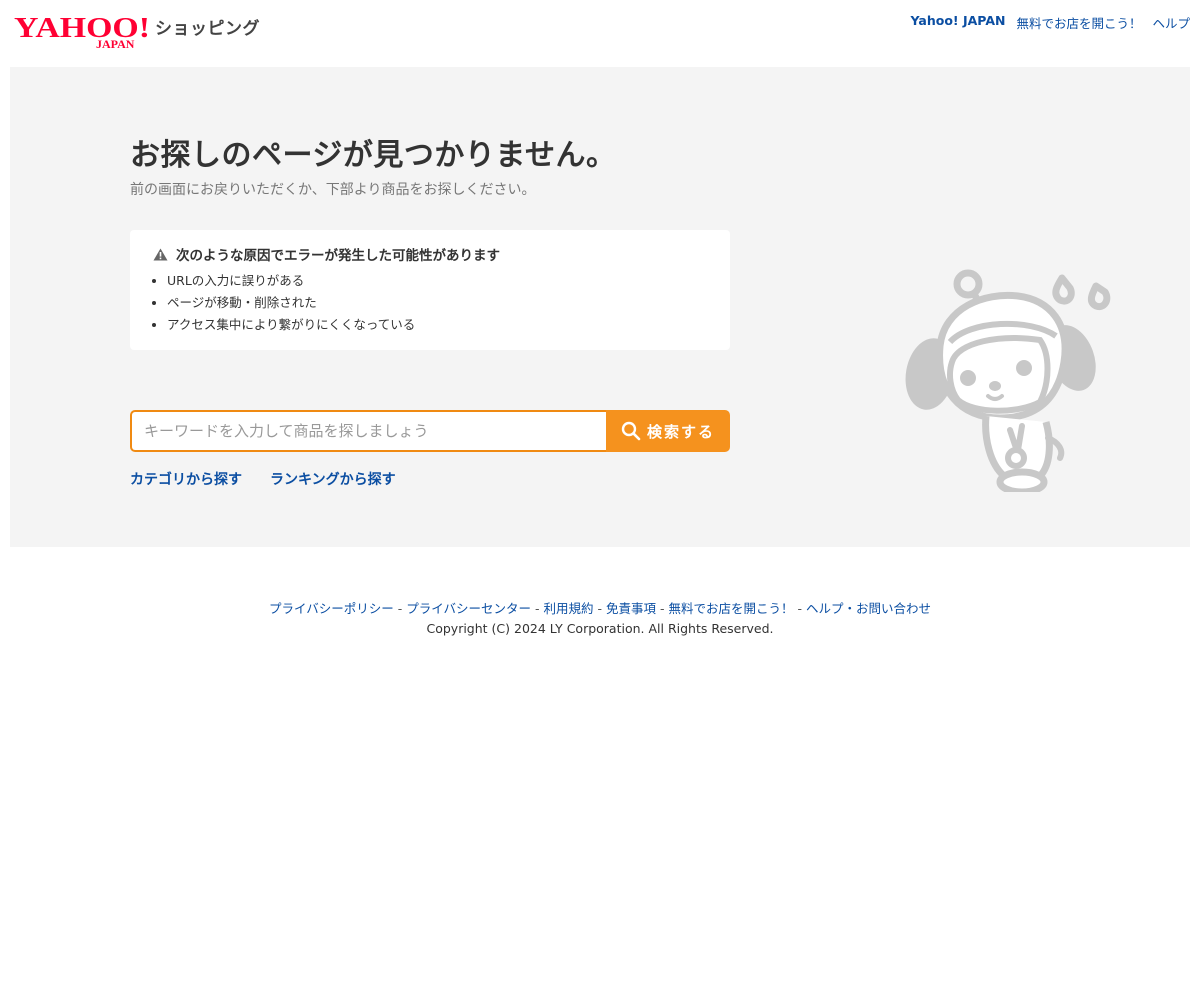  I want to click on search-form: 検索する, so click(430, 431).